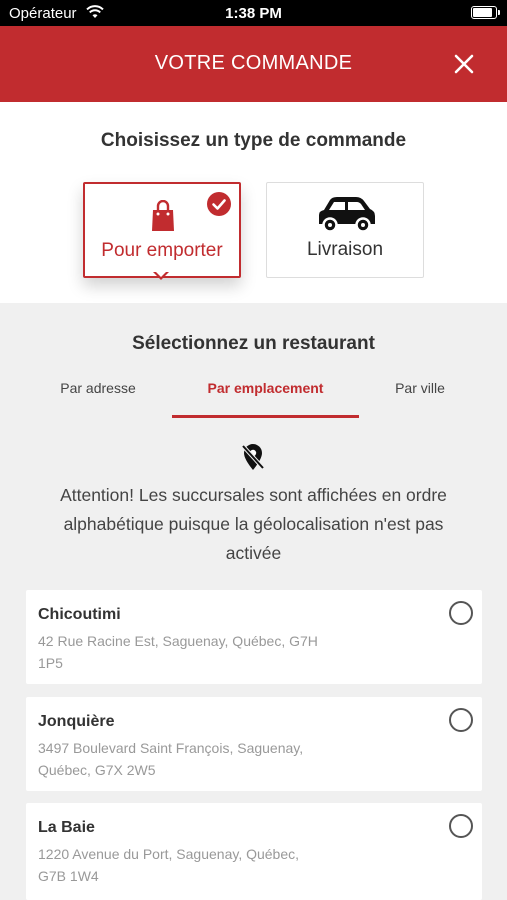 Image resolution: width=507 pixels, height=900 pixels. I want to click on check-circle-icon, so click(219, 204).